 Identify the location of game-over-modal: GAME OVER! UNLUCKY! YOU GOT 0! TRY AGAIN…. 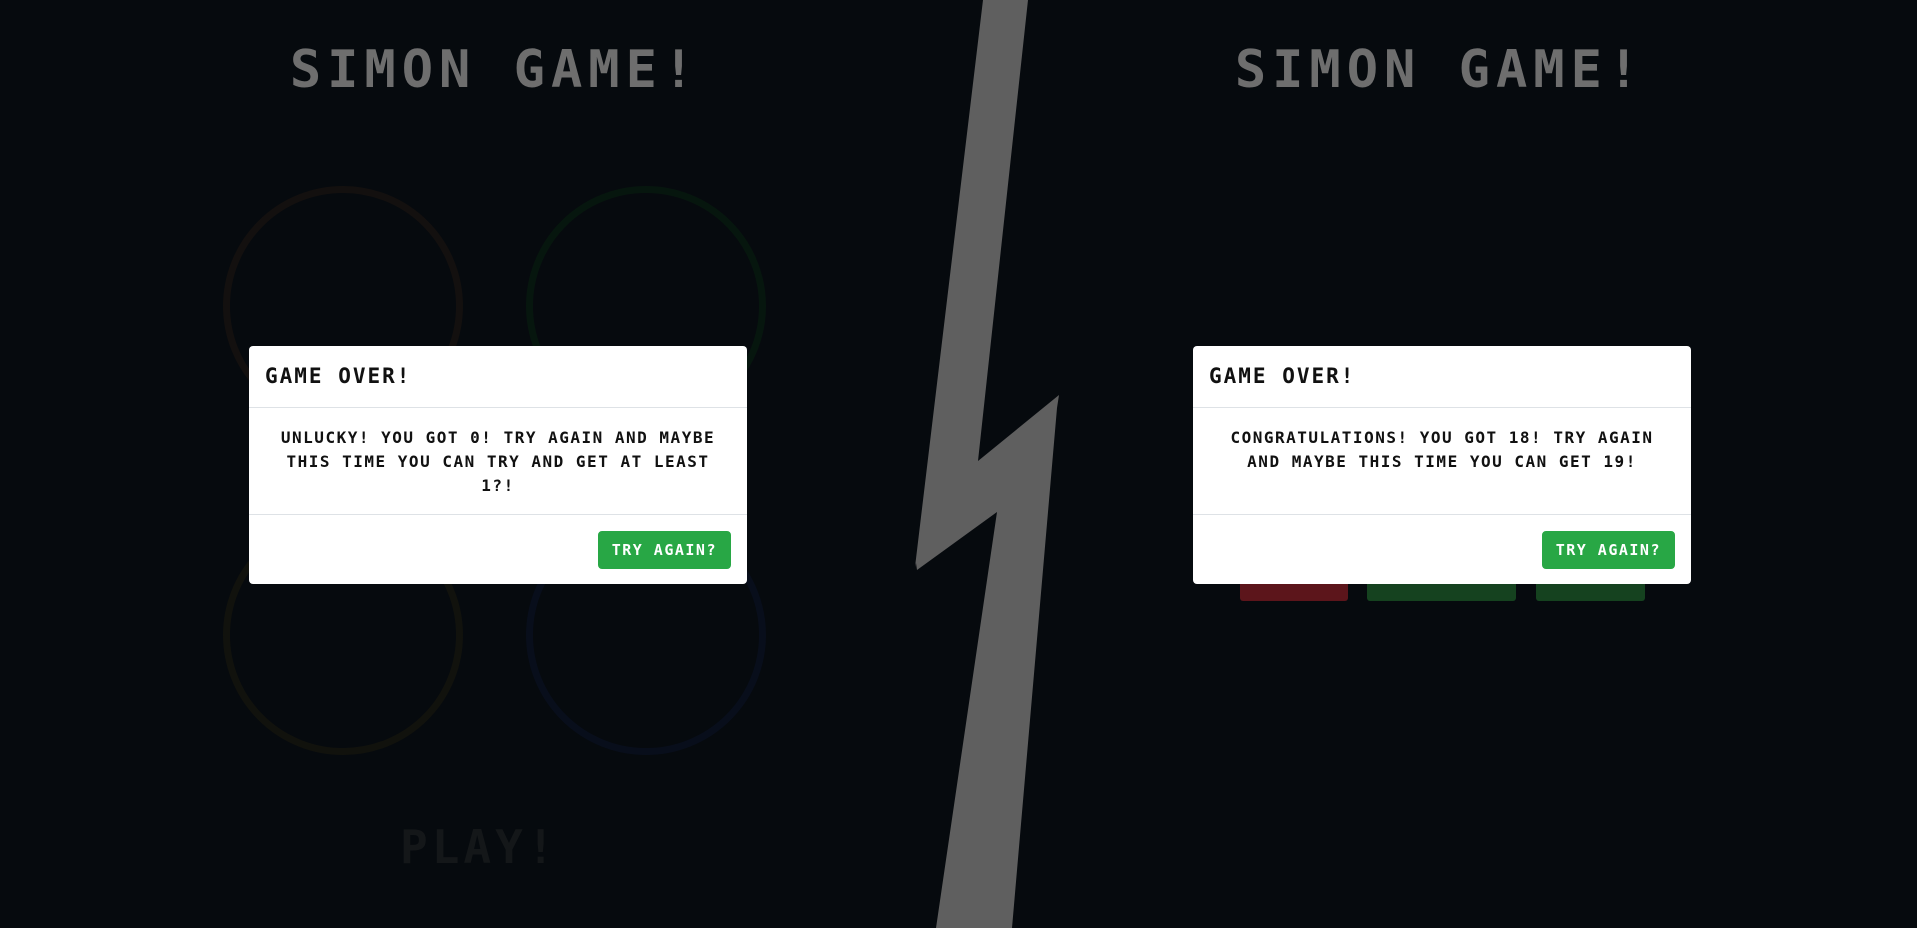
(498, 465).